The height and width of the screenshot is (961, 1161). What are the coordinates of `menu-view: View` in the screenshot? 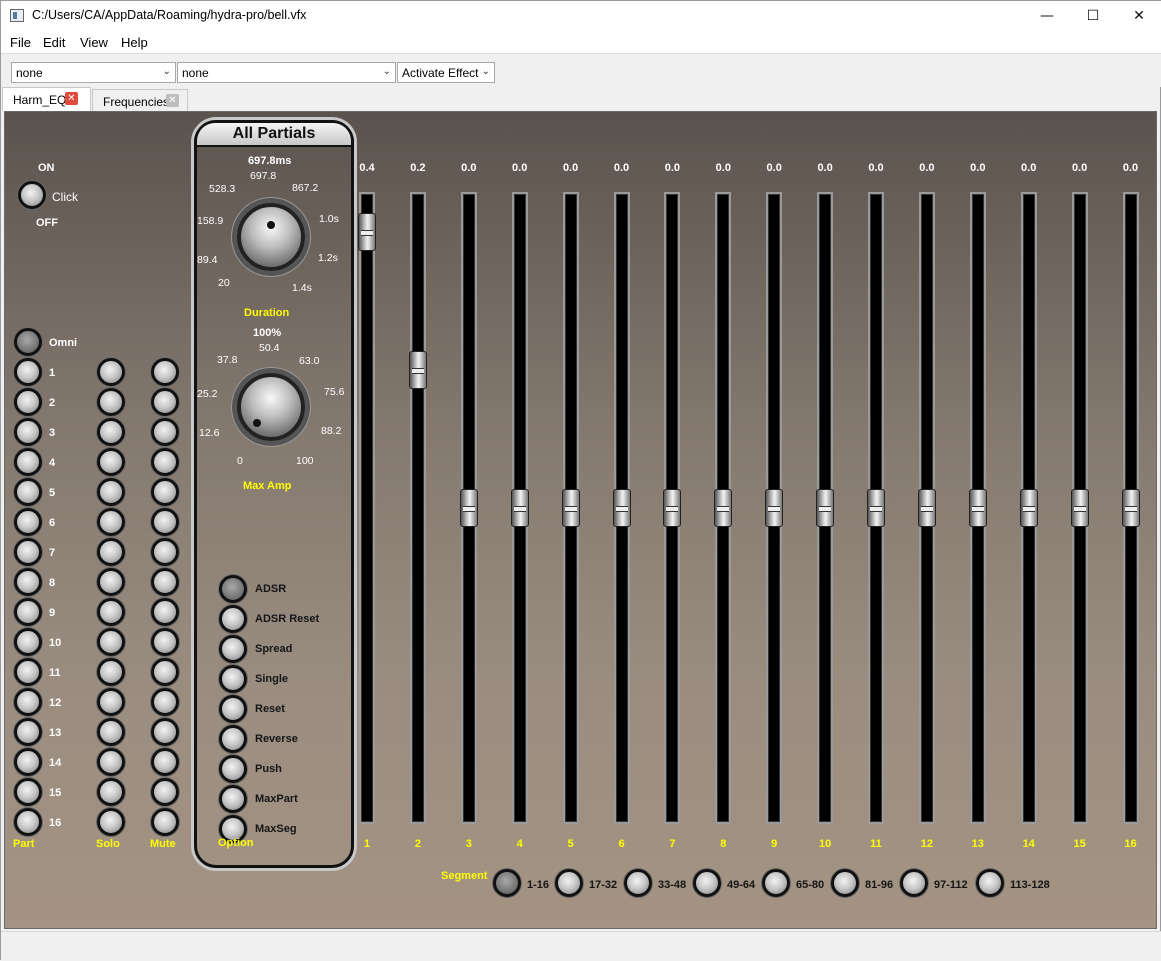 It's located at (94, 42).